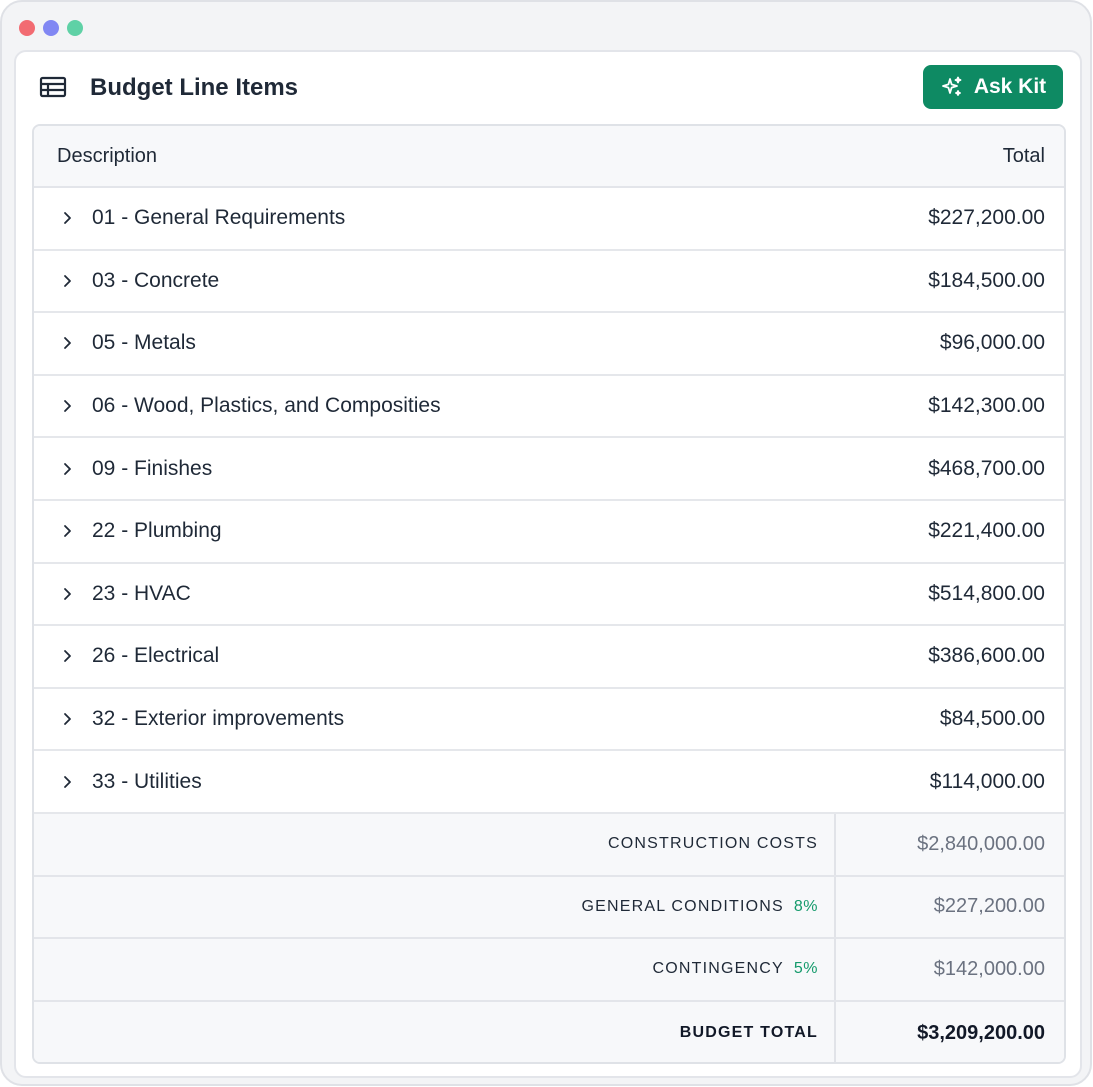 This screenshot has width=1093, height=1087. I want to click on row-description: 01 - General Requirements, so click(219, 218).